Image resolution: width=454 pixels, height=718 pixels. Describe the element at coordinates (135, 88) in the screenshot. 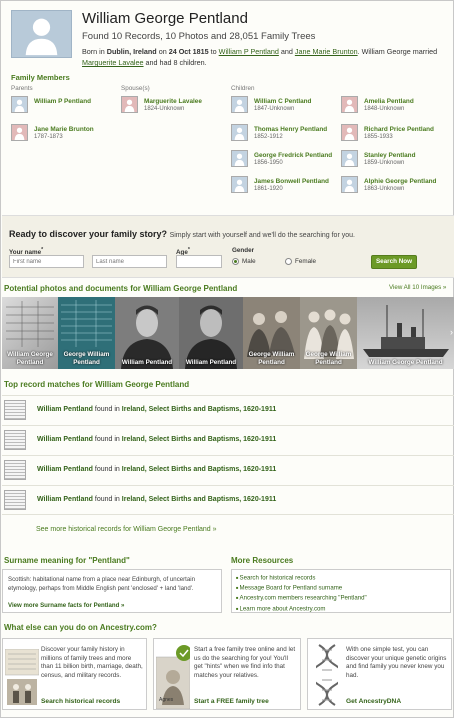

I see `spouses-header: Spouse(s)` at that location.